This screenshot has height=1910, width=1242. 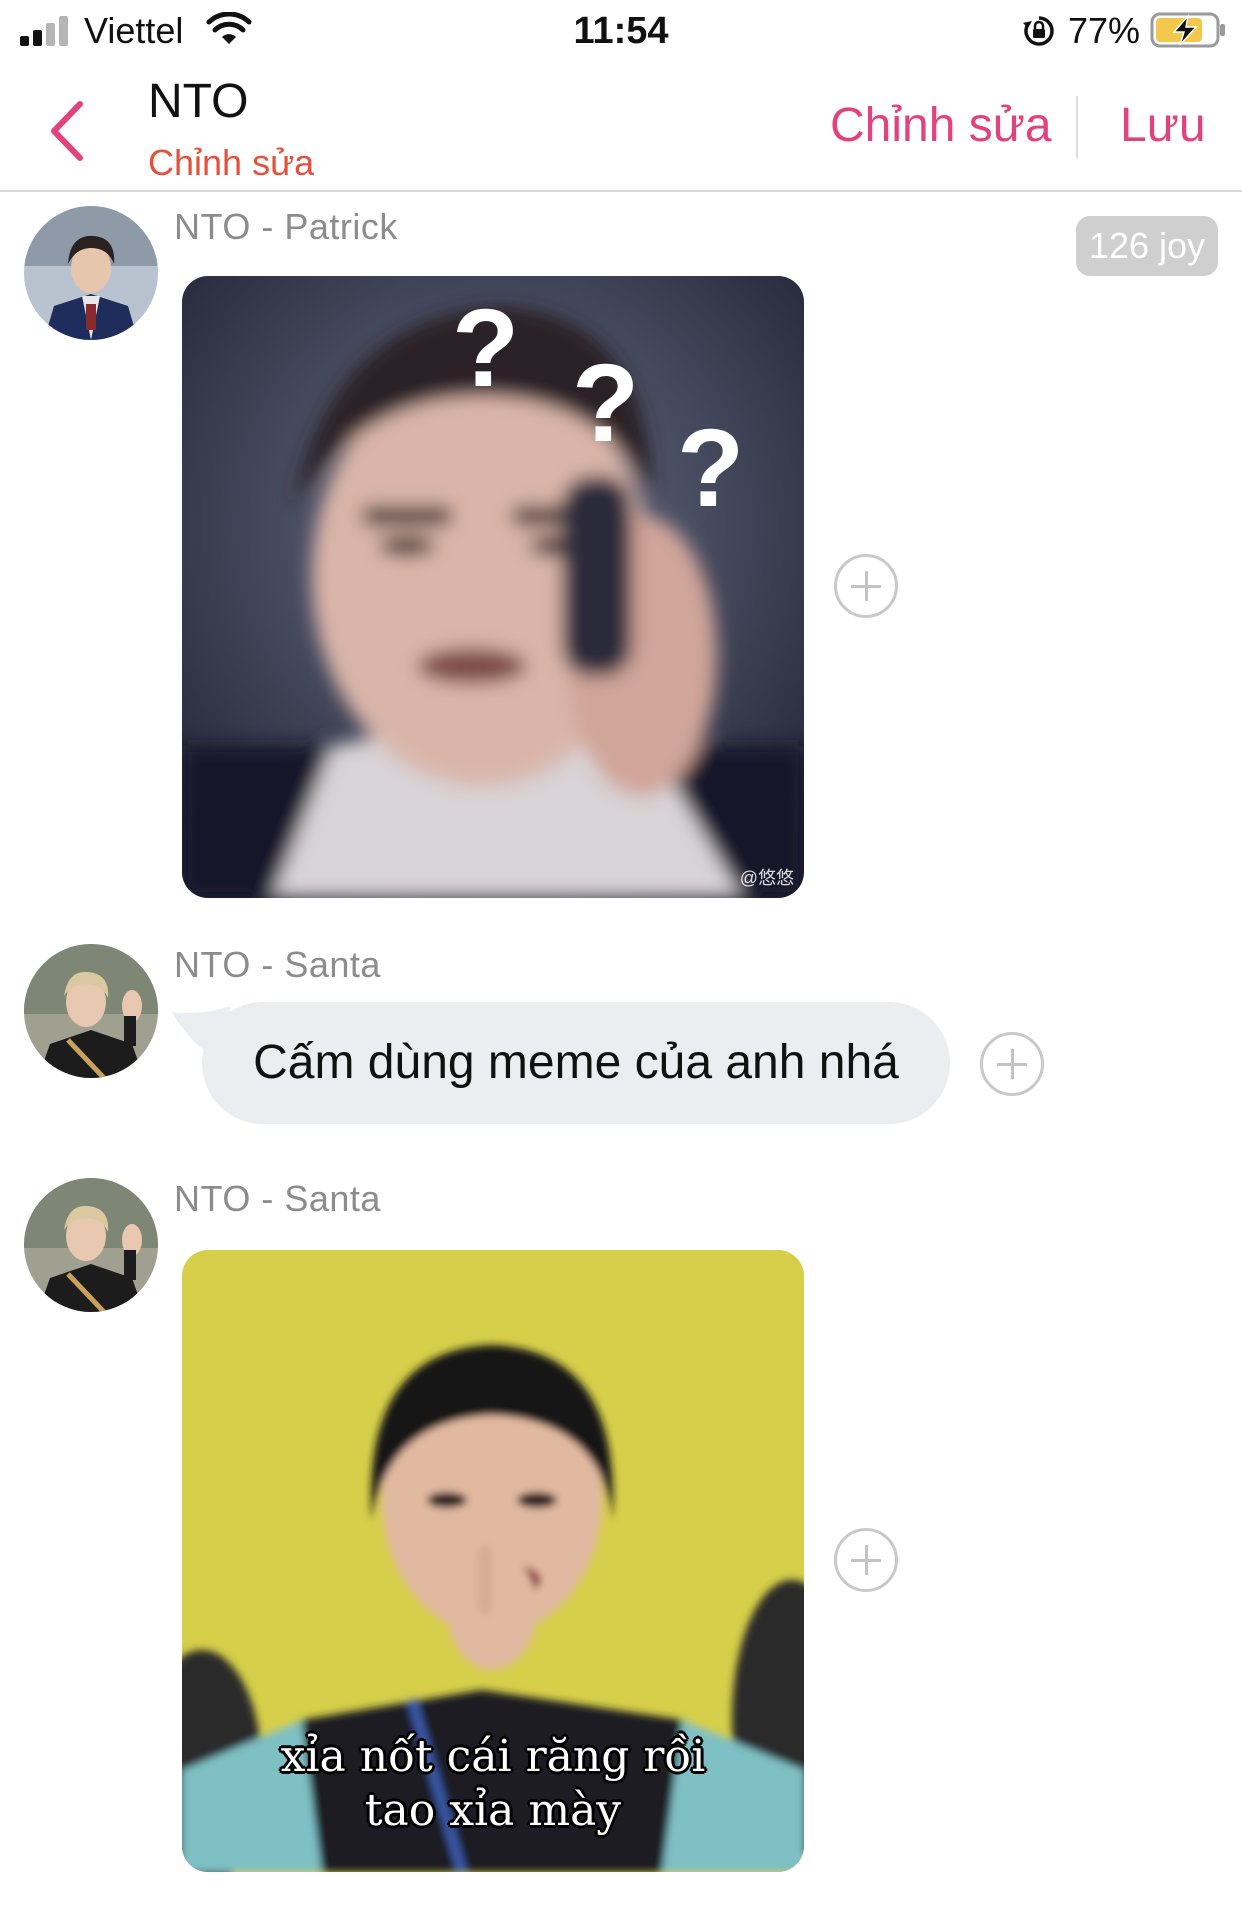 What do you see at coordinates (198, 101) in the screenshot?
I see `page-title: NTO` at bounding box center [198, 101].